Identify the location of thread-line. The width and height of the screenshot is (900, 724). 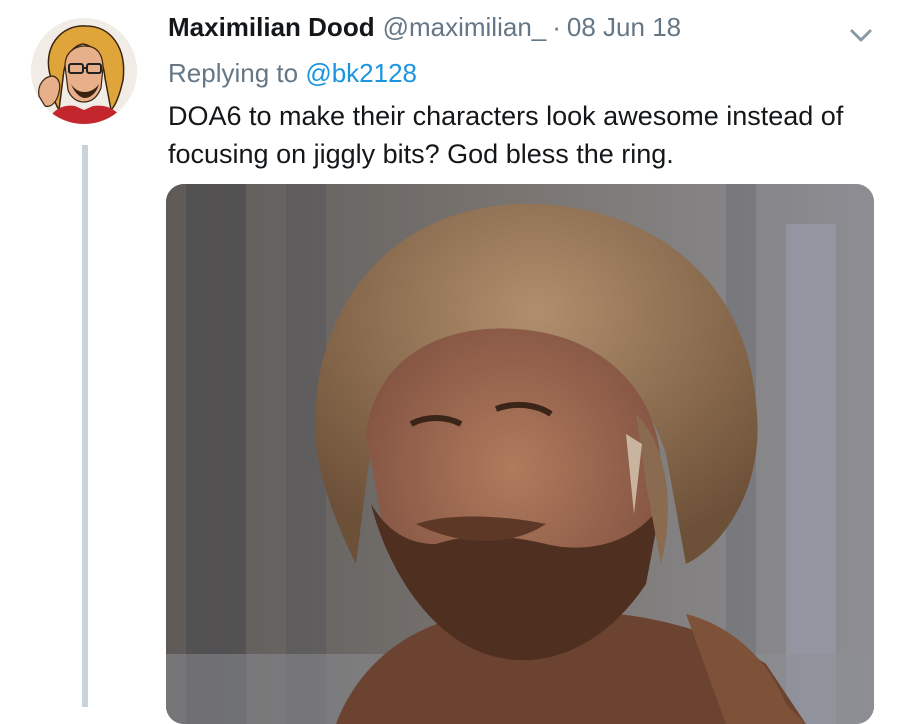
(85, 426).